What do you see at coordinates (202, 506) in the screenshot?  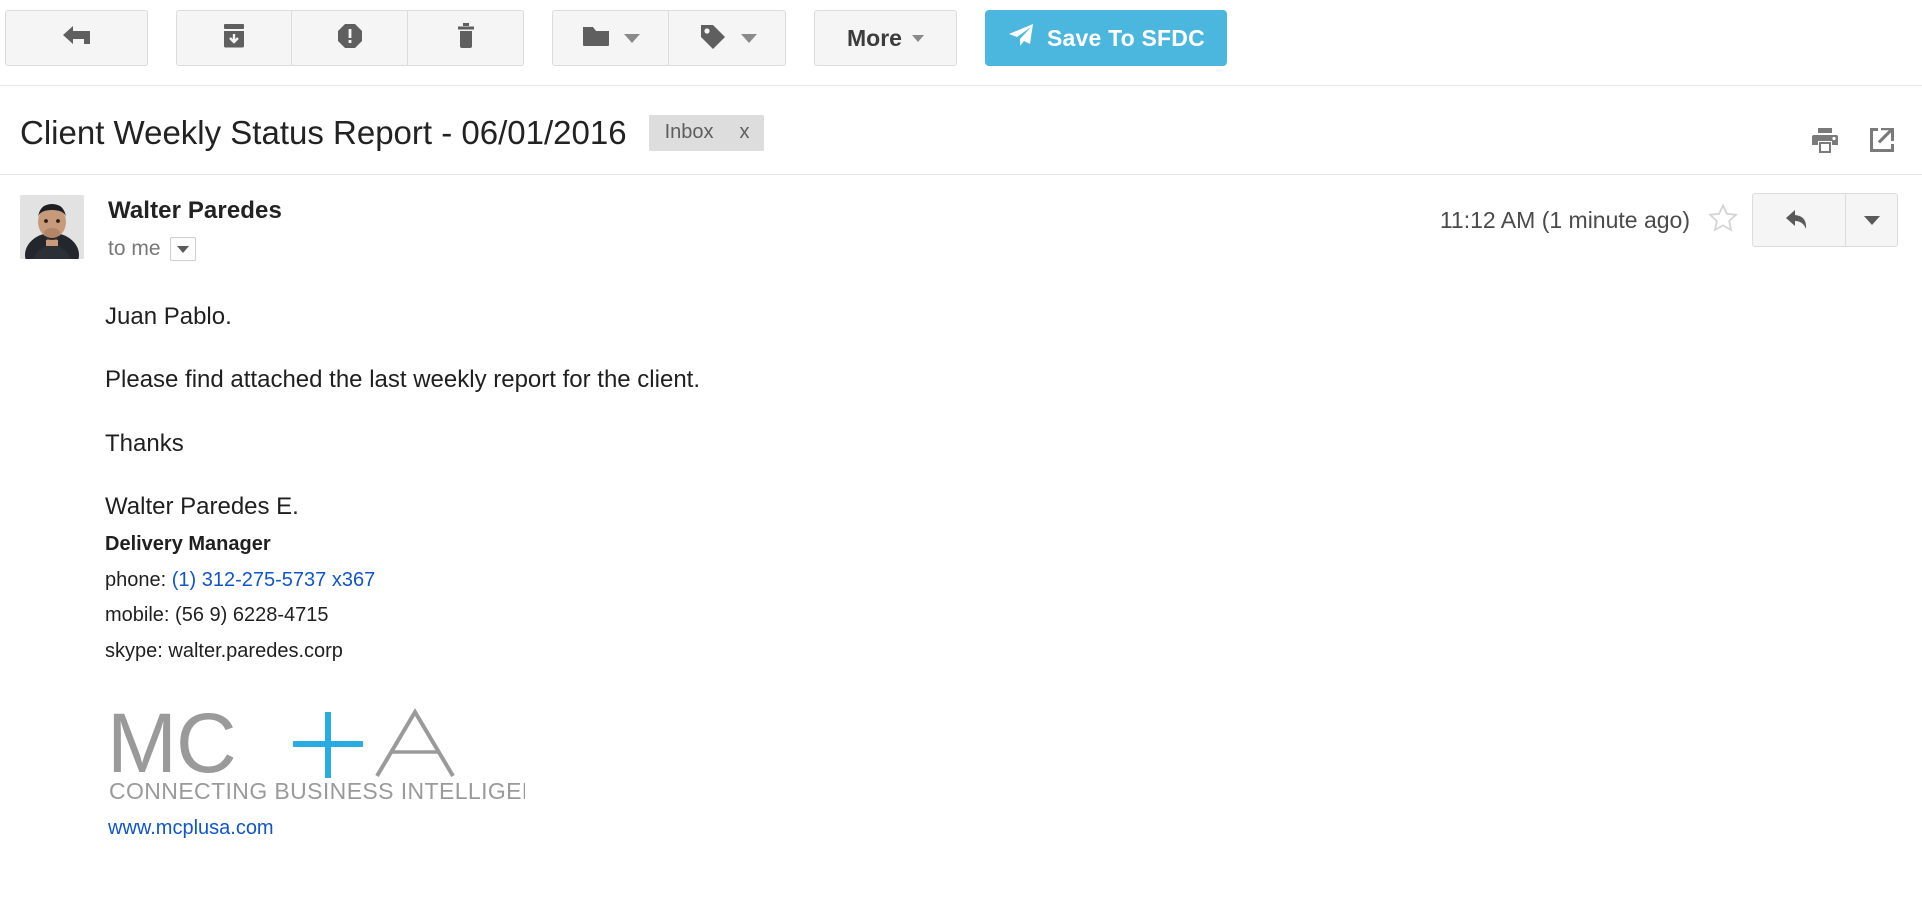 I see `signature-name: Walter Paredes E.` at bounding box center [202, 506].